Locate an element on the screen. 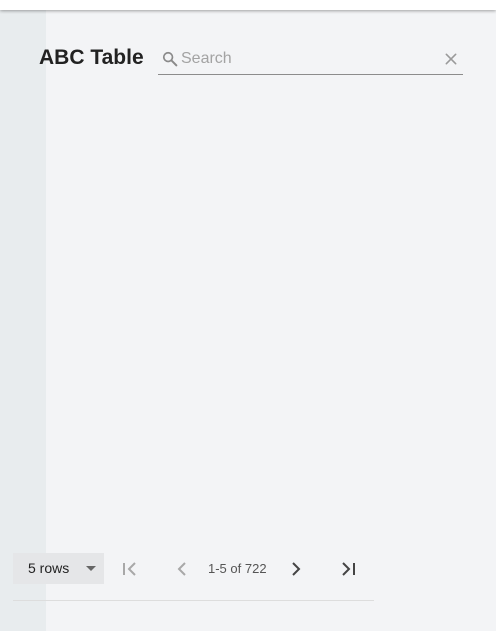 The image size is (496, 631). last-page-button is located at coordinates (348, 569).